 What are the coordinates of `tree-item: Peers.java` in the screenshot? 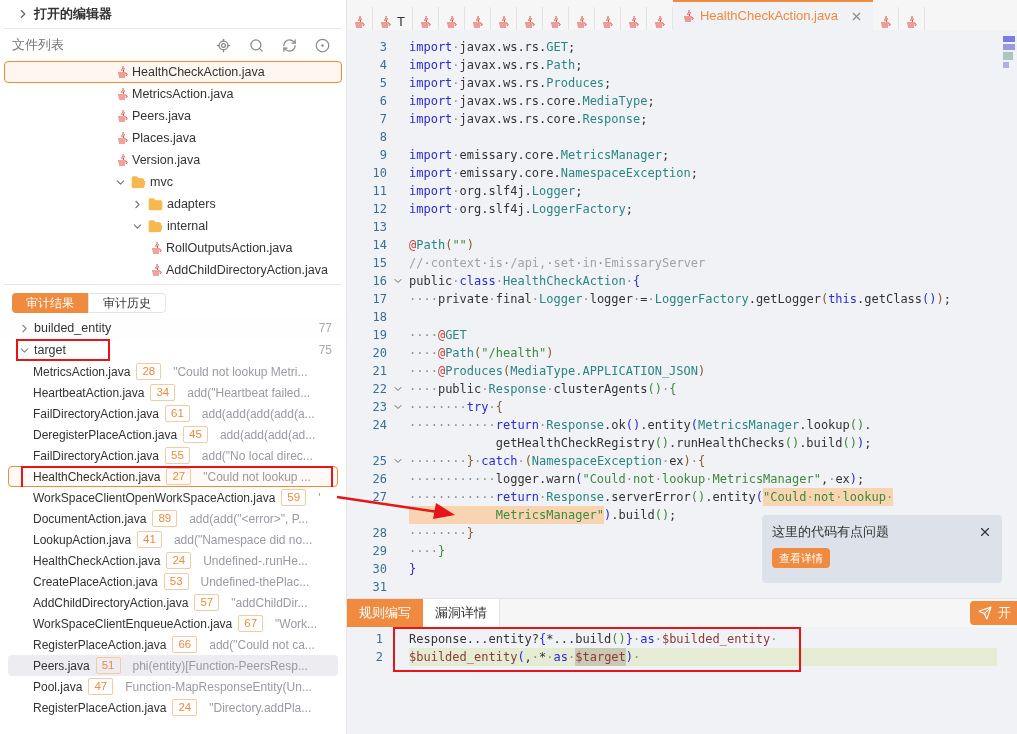 It's located at (173, 116).